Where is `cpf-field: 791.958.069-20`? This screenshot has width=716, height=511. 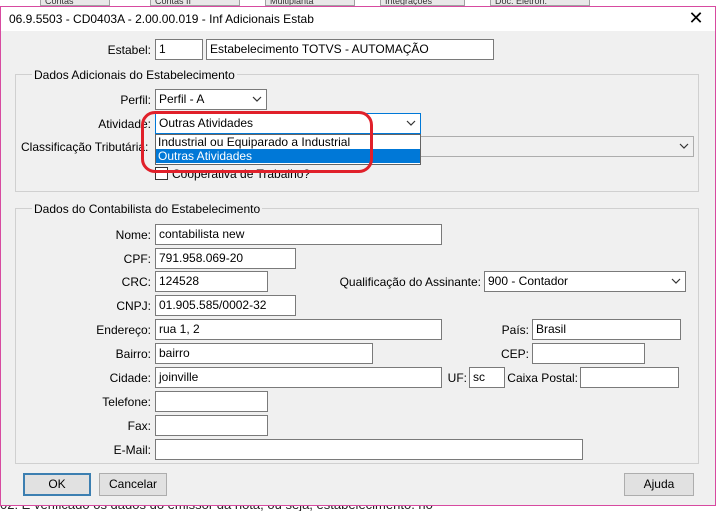
cpf-field: 791.958.069-20 is located at coordinates (225, 258).